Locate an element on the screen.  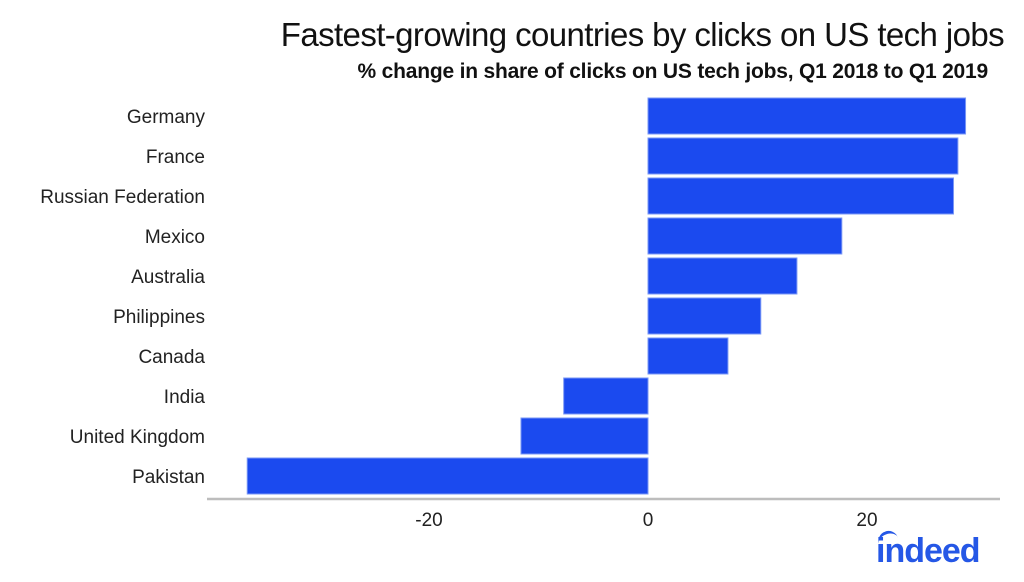
x-tick-labels: -20 0 20 is located at coordinates (646, 520).